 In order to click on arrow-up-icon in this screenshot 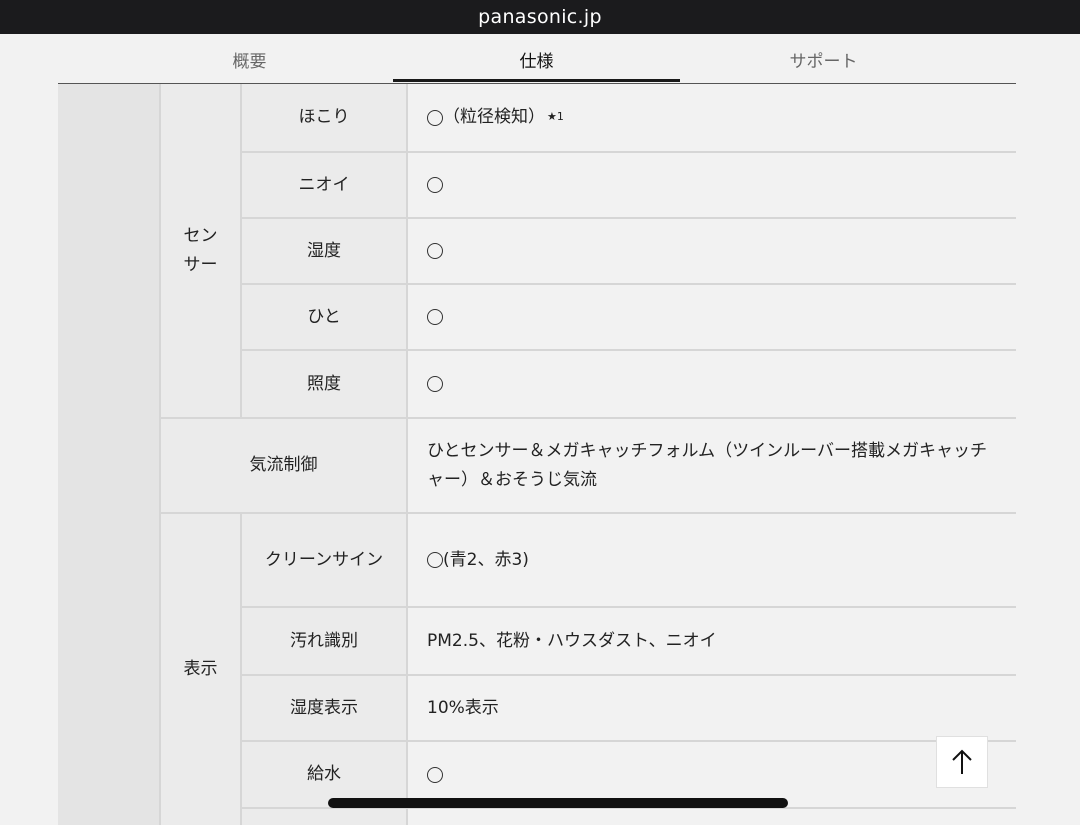, I will do `click(962, 761)`.